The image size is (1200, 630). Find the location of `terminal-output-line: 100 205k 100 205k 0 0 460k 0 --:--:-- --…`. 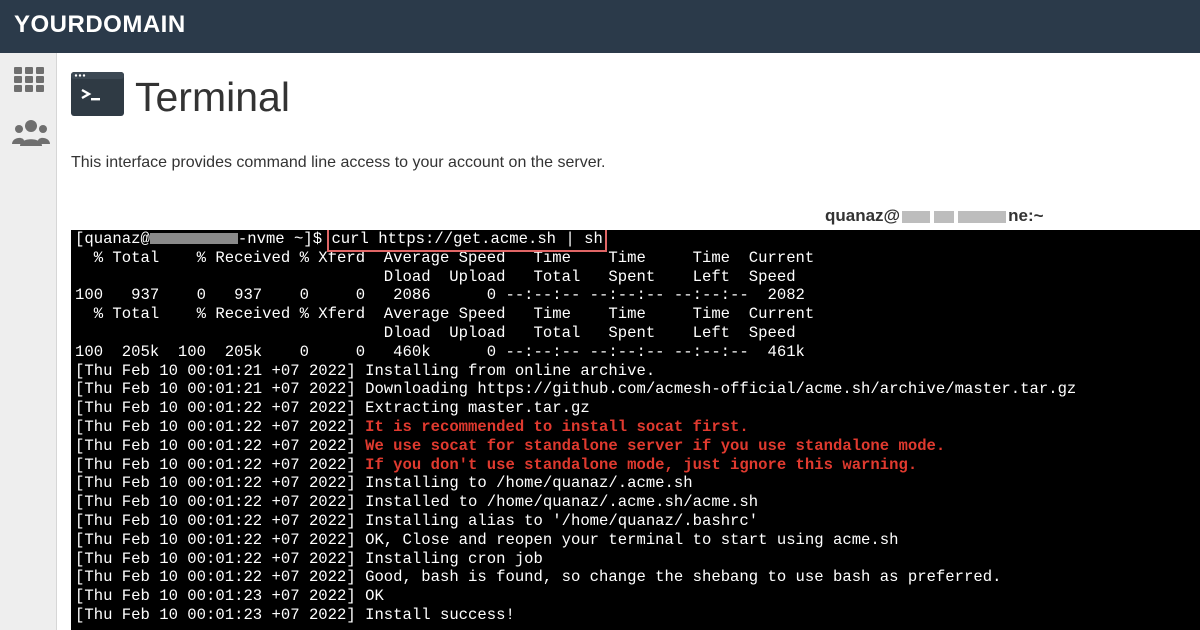

terminal-output-line: 100 205k 100 205k 0 0 460k 0 --:--:-- --… is located at coordinates (635, 352).